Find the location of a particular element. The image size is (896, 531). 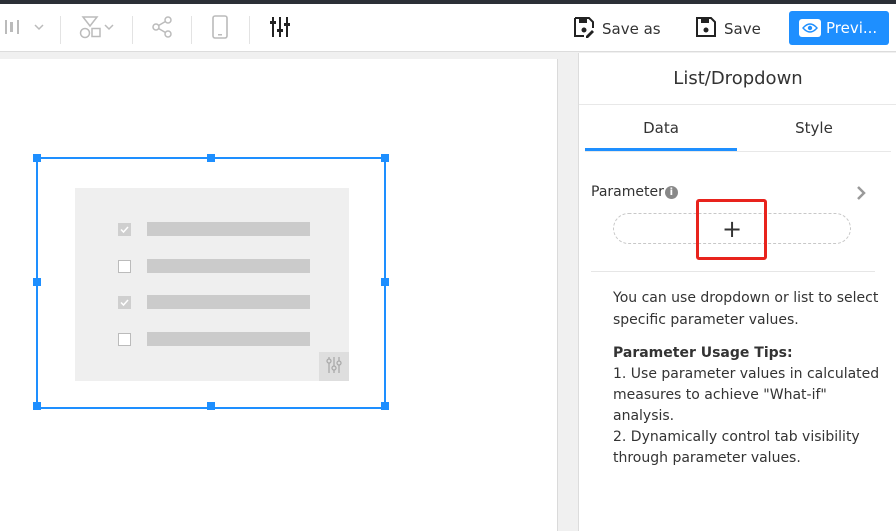

settings-button is located at coordinates (280, 29).